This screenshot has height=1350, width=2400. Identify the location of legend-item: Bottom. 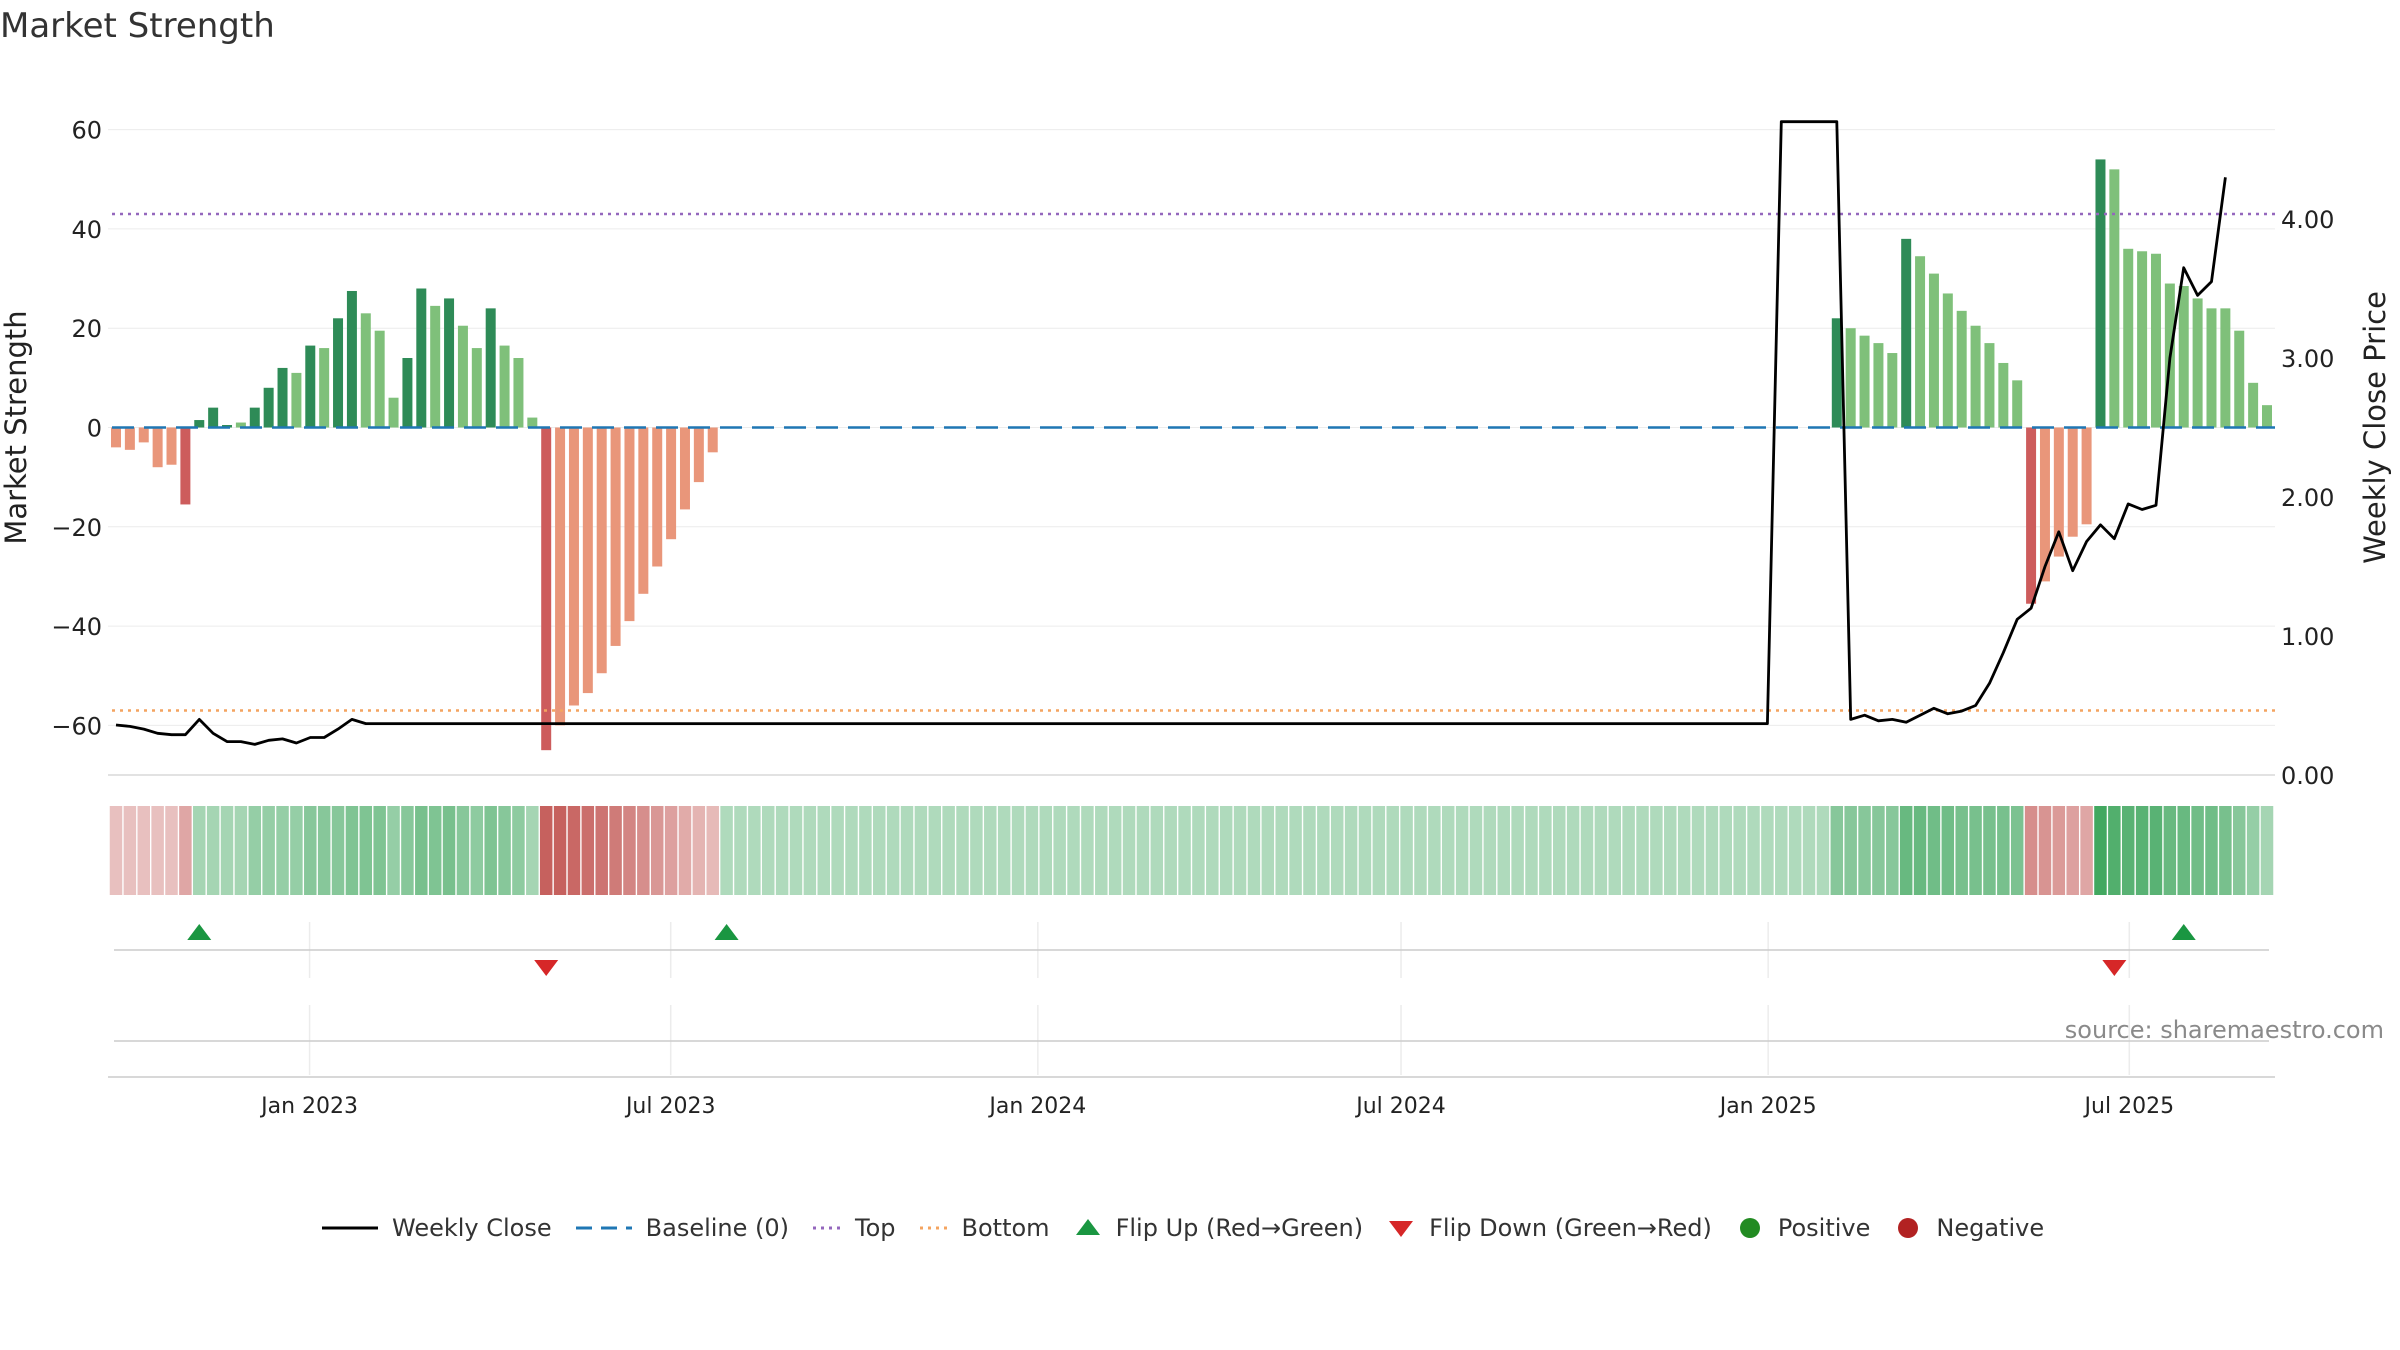
(984, 1228).